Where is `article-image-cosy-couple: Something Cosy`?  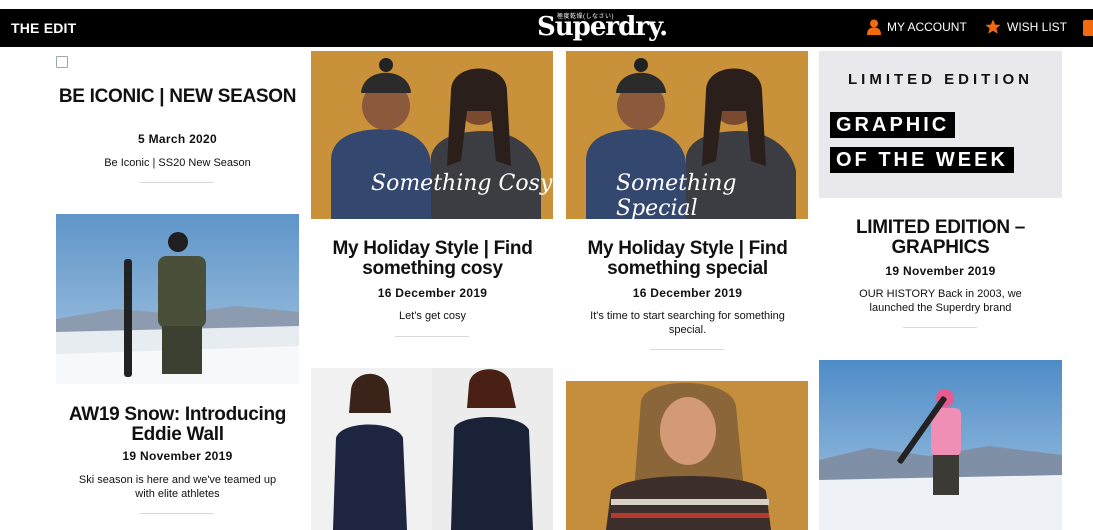
article-image-cosy-couple: Something Cosy is located at coordinates (432, 135).